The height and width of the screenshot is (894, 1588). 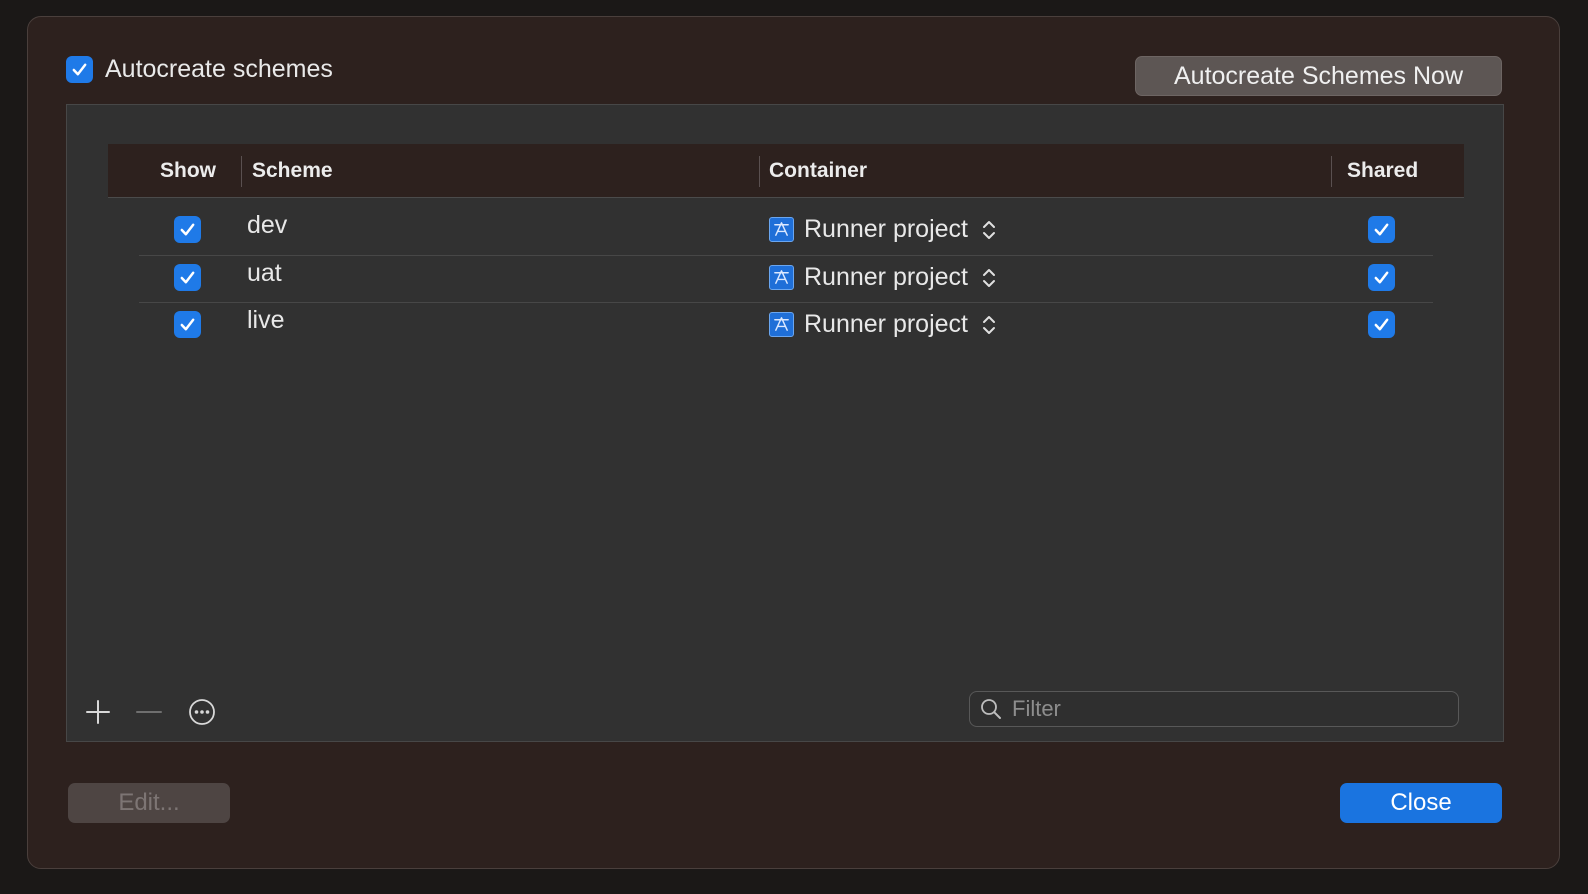 I want to click on scheme-name: dev, so click(x=267, y=225).